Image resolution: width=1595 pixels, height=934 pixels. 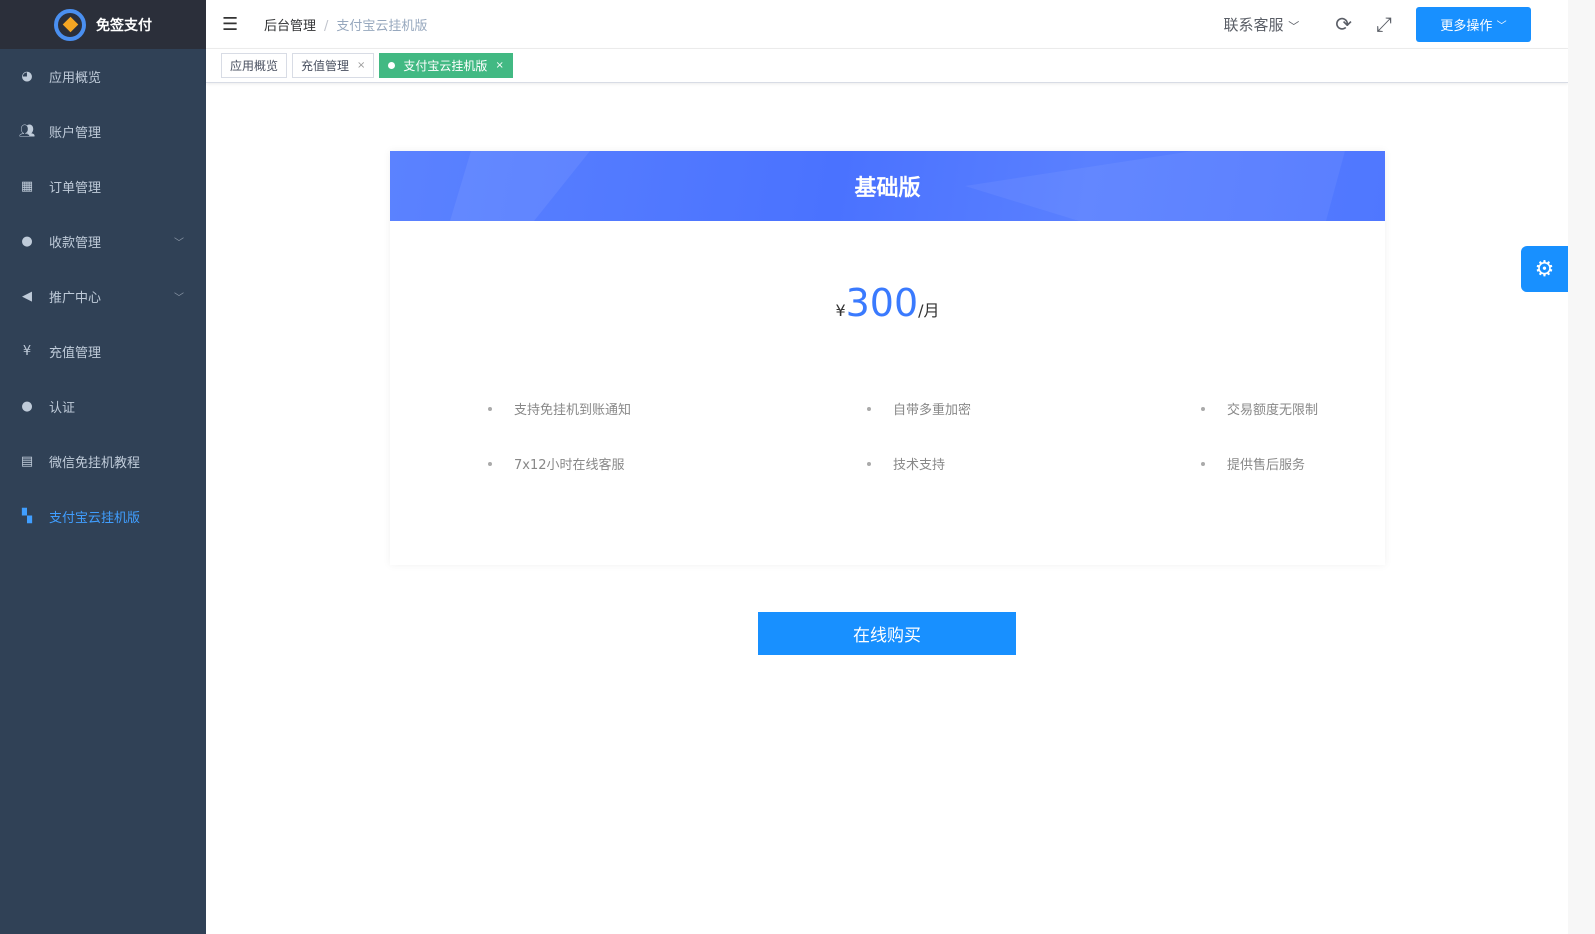 What do you see at coordinates (103, 406) in the screenshot?
I see `sidebar-item-verify: ● 认证` at bounding box center [103, 406].